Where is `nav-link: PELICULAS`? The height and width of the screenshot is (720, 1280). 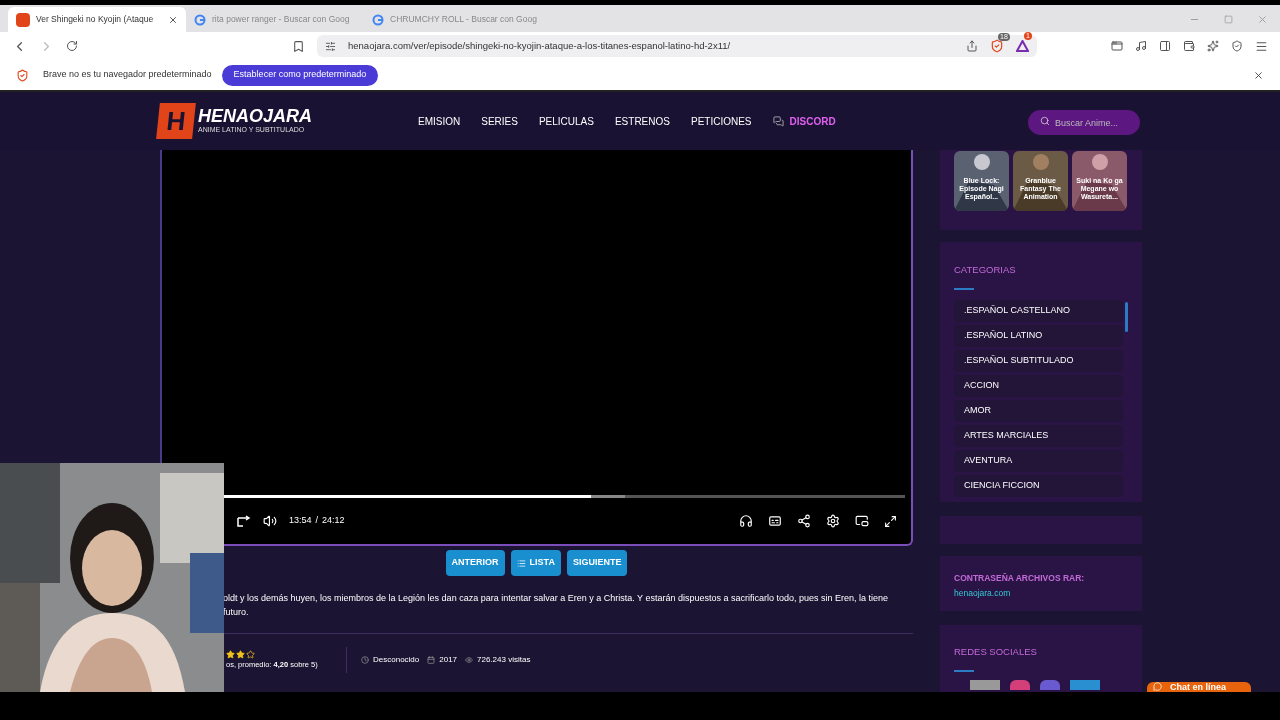
nav-link: PELICULAS is located at coordinates (566, 121).